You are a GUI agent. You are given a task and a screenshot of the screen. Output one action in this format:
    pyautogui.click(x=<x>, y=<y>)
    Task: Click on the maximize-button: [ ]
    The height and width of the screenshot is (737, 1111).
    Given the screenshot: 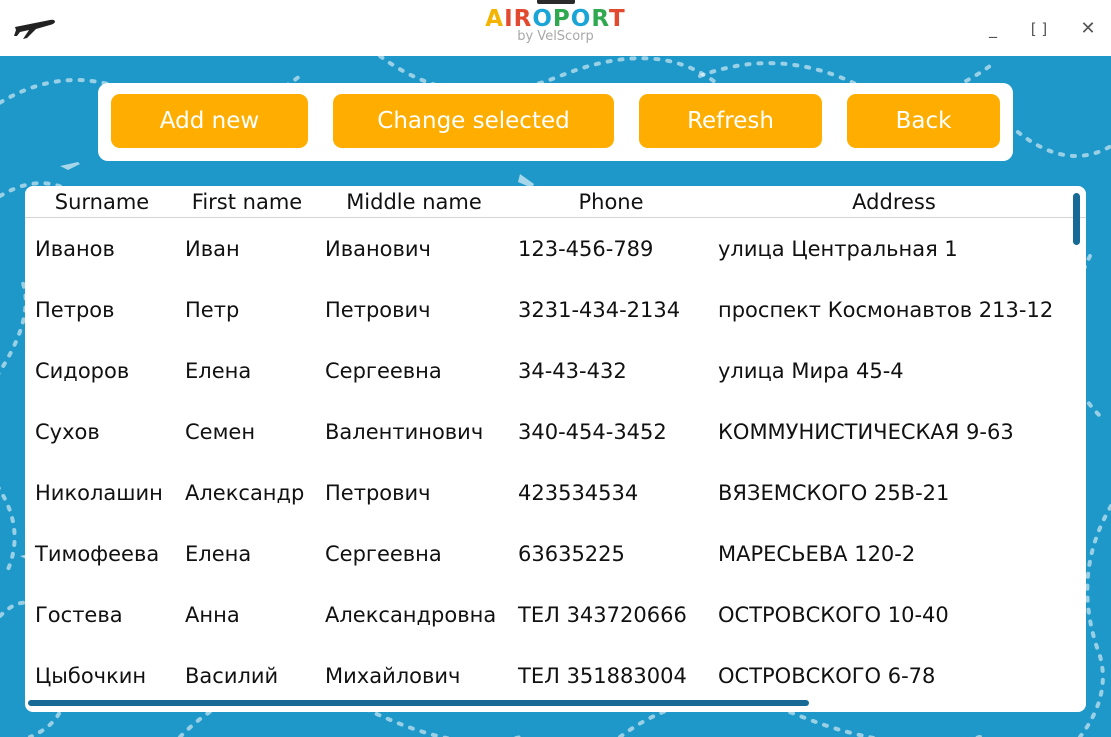 What is the action you would take?
    pyautogui.click(x=1039, y=29)
    